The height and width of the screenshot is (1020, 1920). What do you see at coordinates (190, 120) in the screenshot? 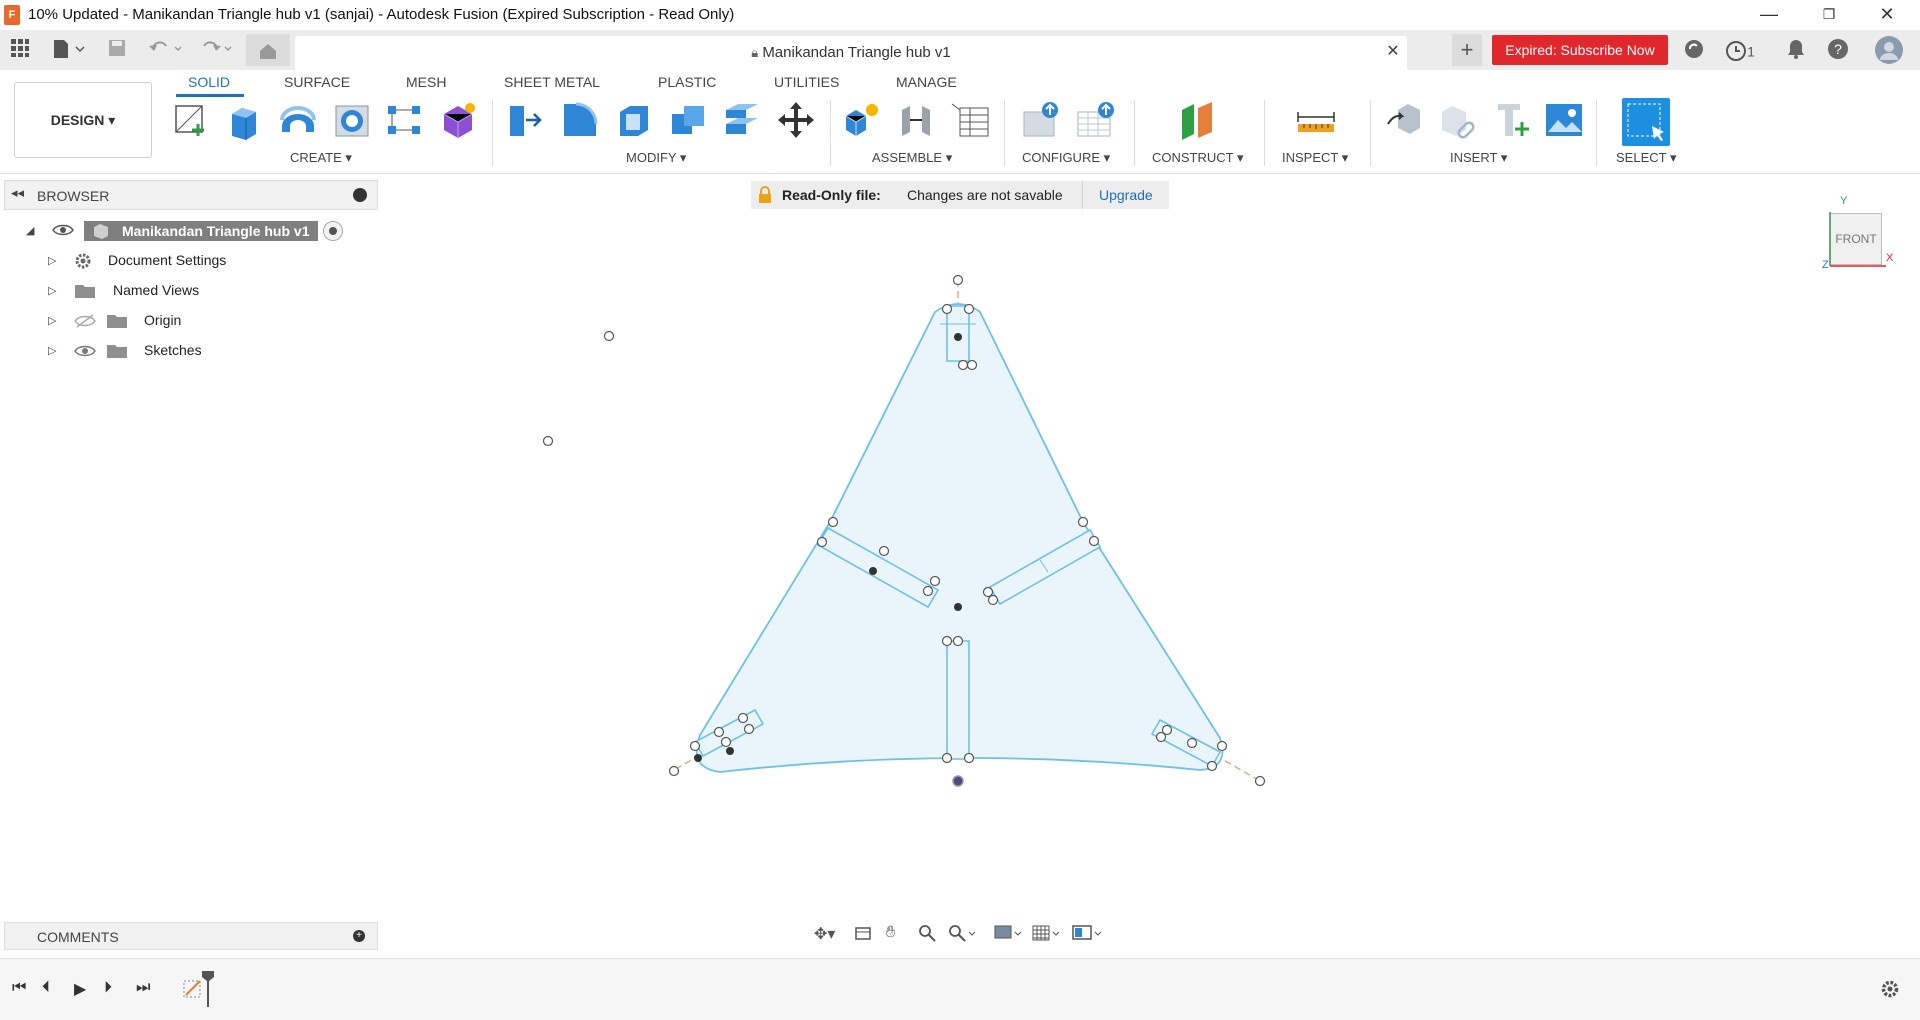
I see `create-sketch-icon` at bounding box center [190, 120].